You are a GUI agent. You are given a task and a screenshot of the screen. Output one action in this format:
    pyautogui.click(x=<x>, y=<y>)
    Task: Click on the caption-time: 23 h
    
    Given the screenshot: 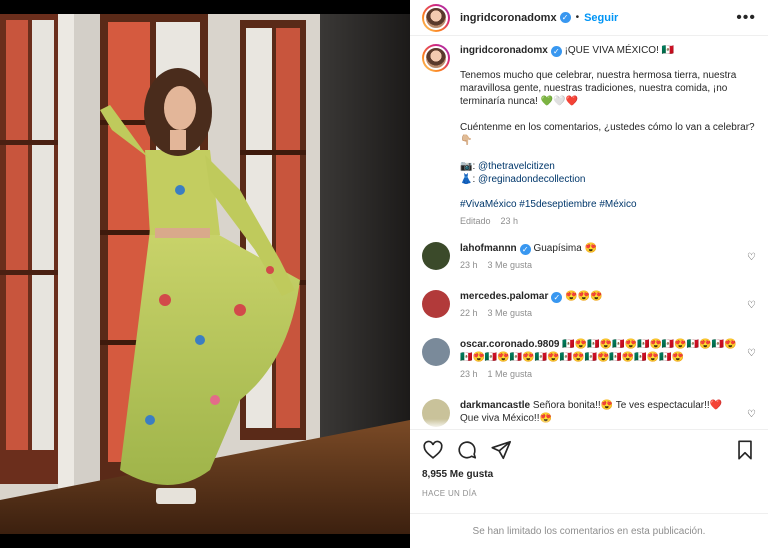 What is the action you would take?
    pyautogui.click(x=509, y=221)
    